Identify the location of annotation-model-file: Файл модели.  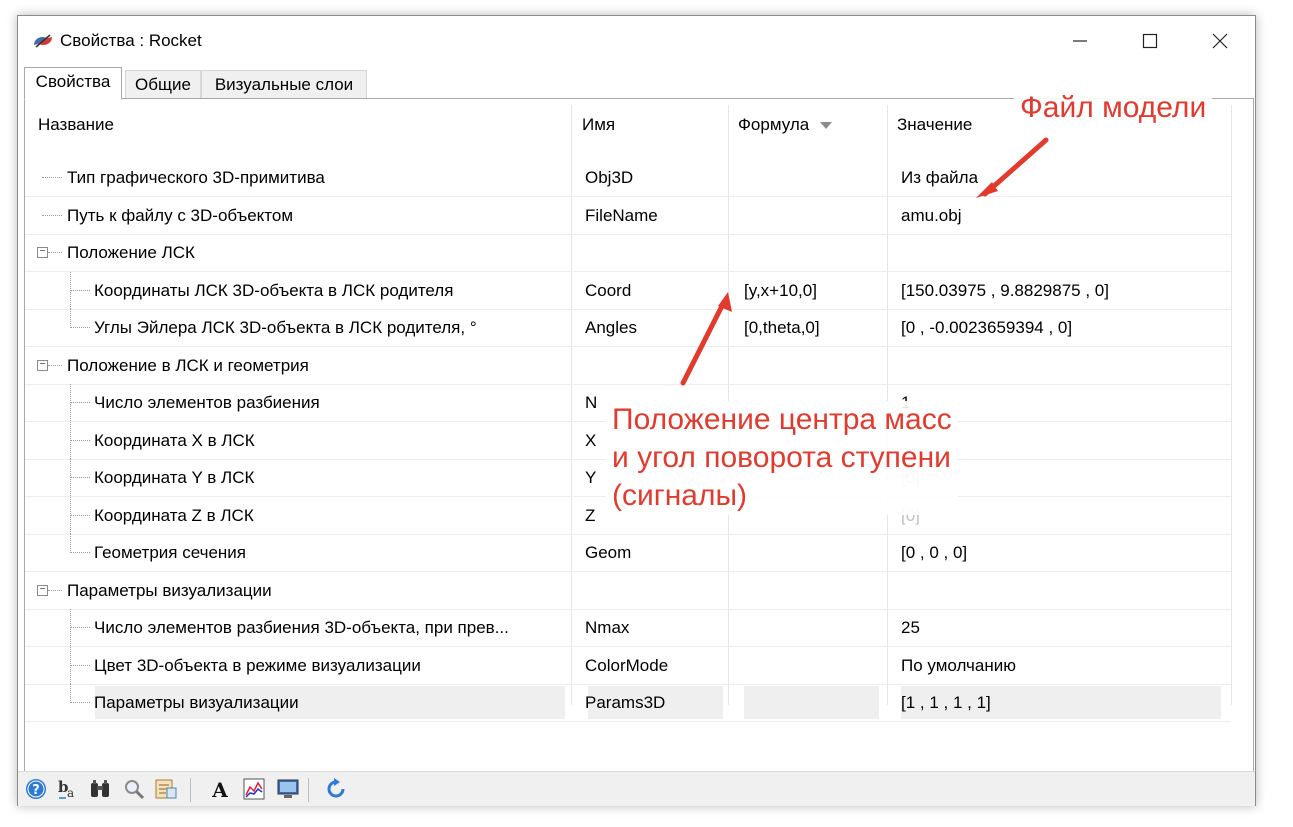
(1113, 108).